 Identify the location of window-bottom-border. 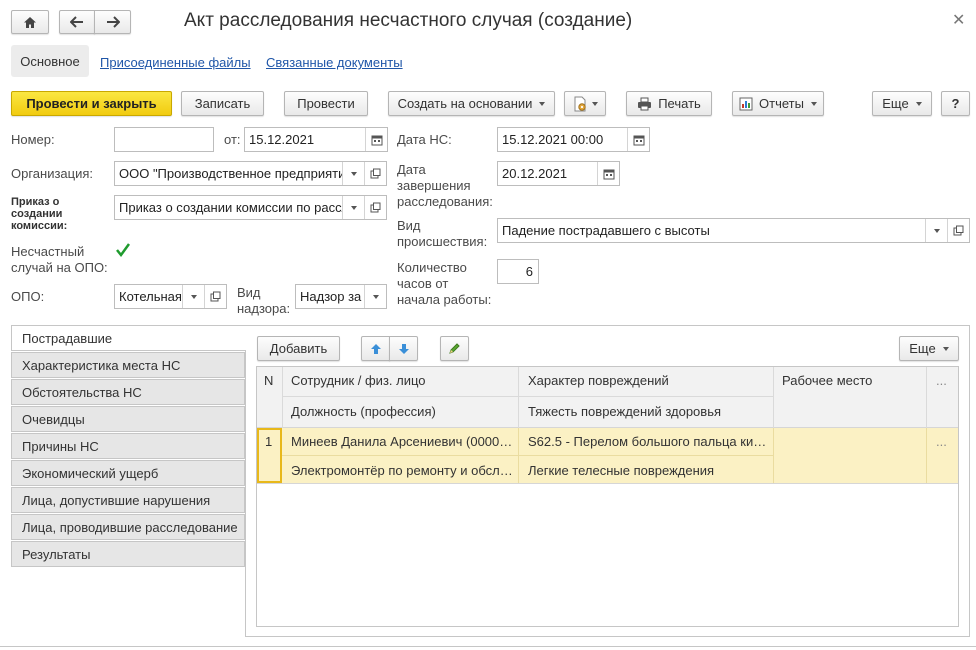
(488, 646).